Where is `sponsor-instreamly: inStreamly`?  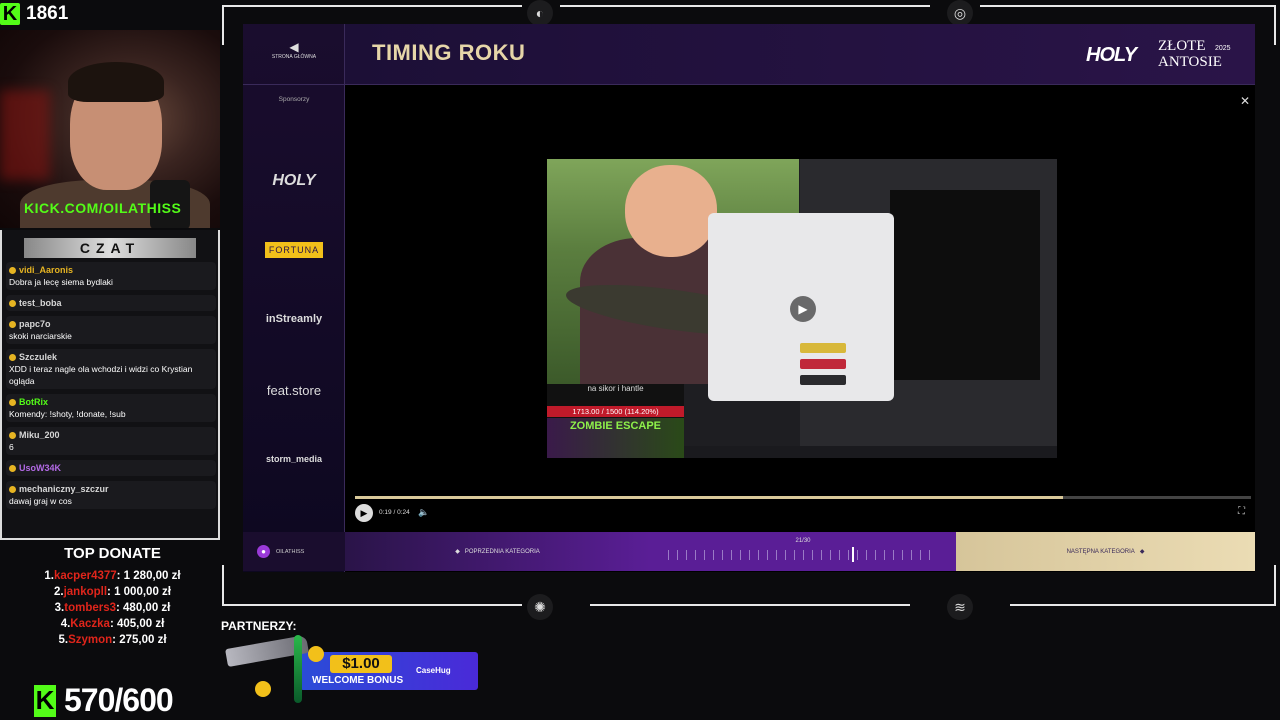
sponsor-instreamly: inStreamly is located at coordinates (294, 319).